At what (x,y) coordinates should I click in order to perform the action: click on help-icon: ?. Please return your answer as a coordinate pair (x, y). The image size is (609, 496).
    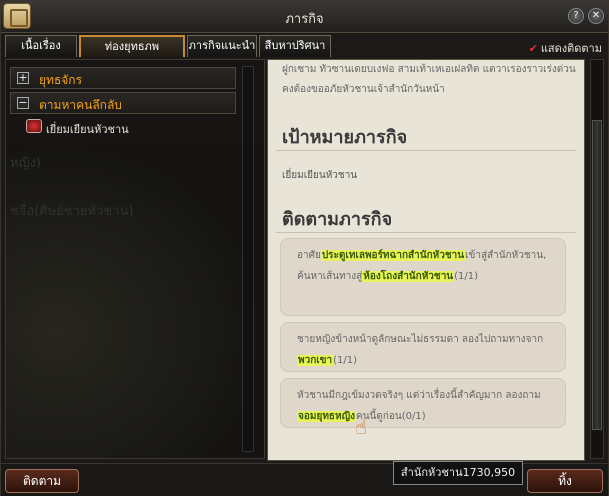
    Looking at the image, I should click on (576, 16).